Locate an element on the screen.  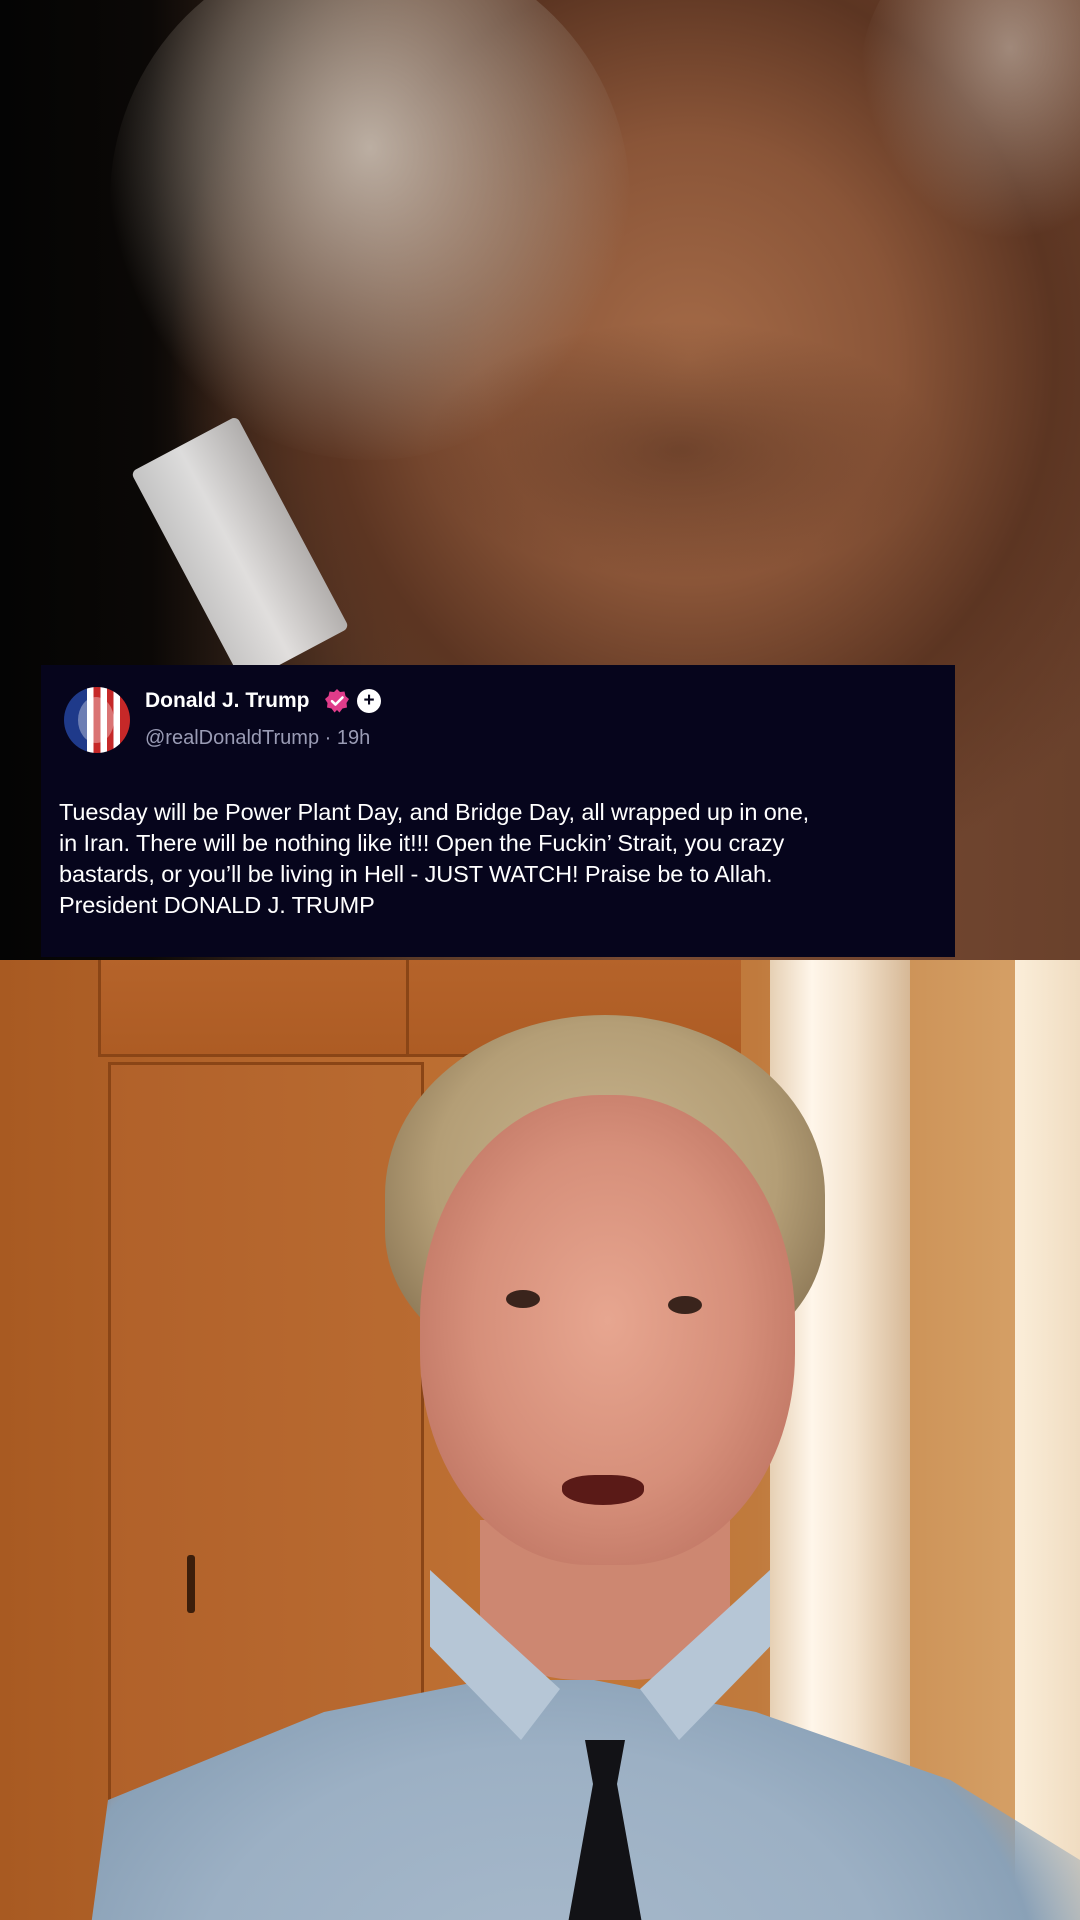
post-timestamp: 19h is located at coordinates (353, 738).